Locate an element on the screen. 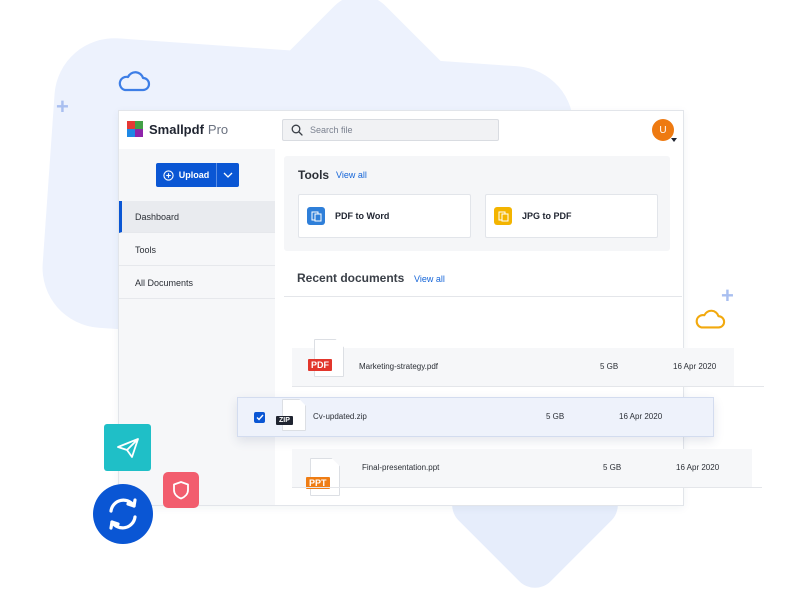  upload-button-group: Upload is located at coordinates (197, 175).